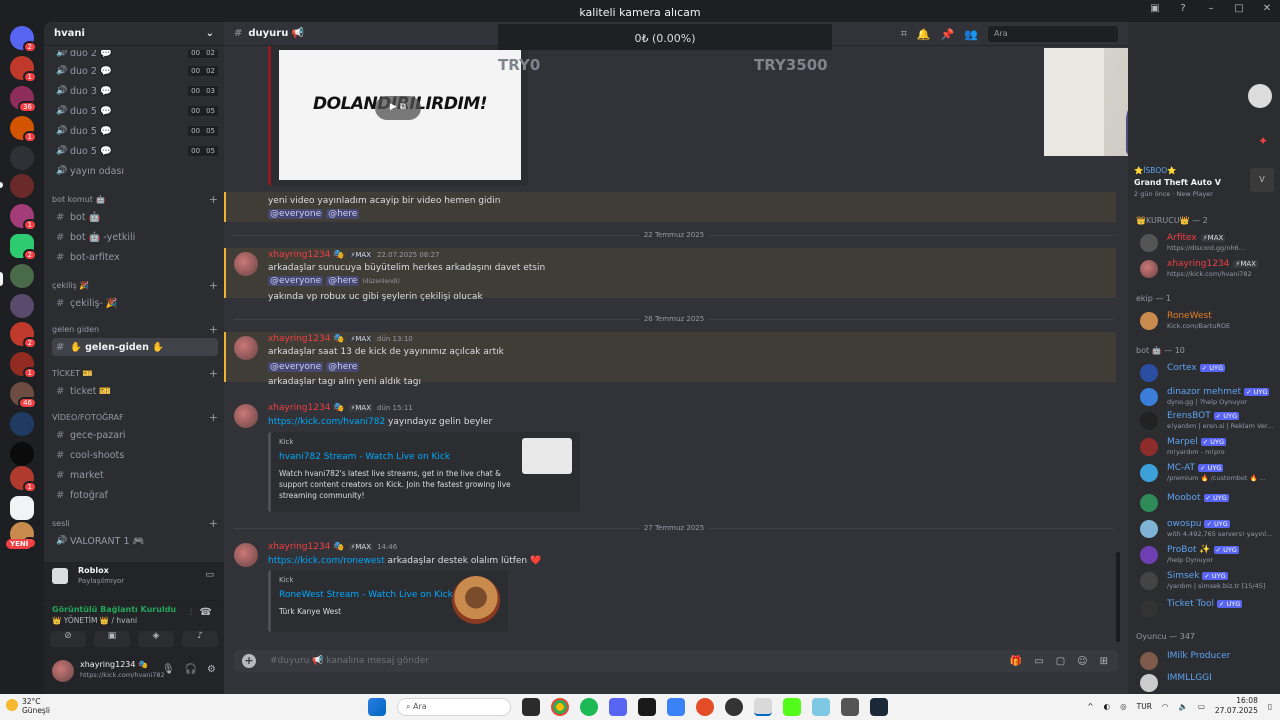 This screenshot has width=1280, height=720. What do you see at coordinates (1210, 504) in the screenshot?
I see `member-item: Moobot ✓ UYG` at bounding box center [1210, 504].